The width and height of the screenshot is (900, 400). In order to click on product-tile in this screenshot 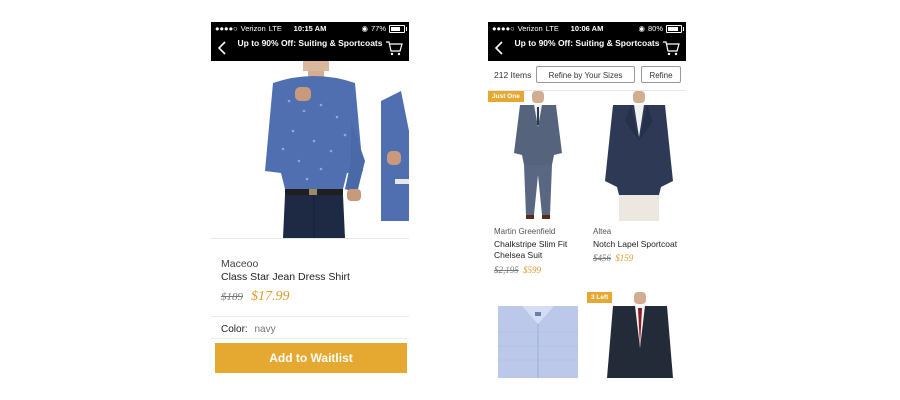, I will do `click(537, 335)`.